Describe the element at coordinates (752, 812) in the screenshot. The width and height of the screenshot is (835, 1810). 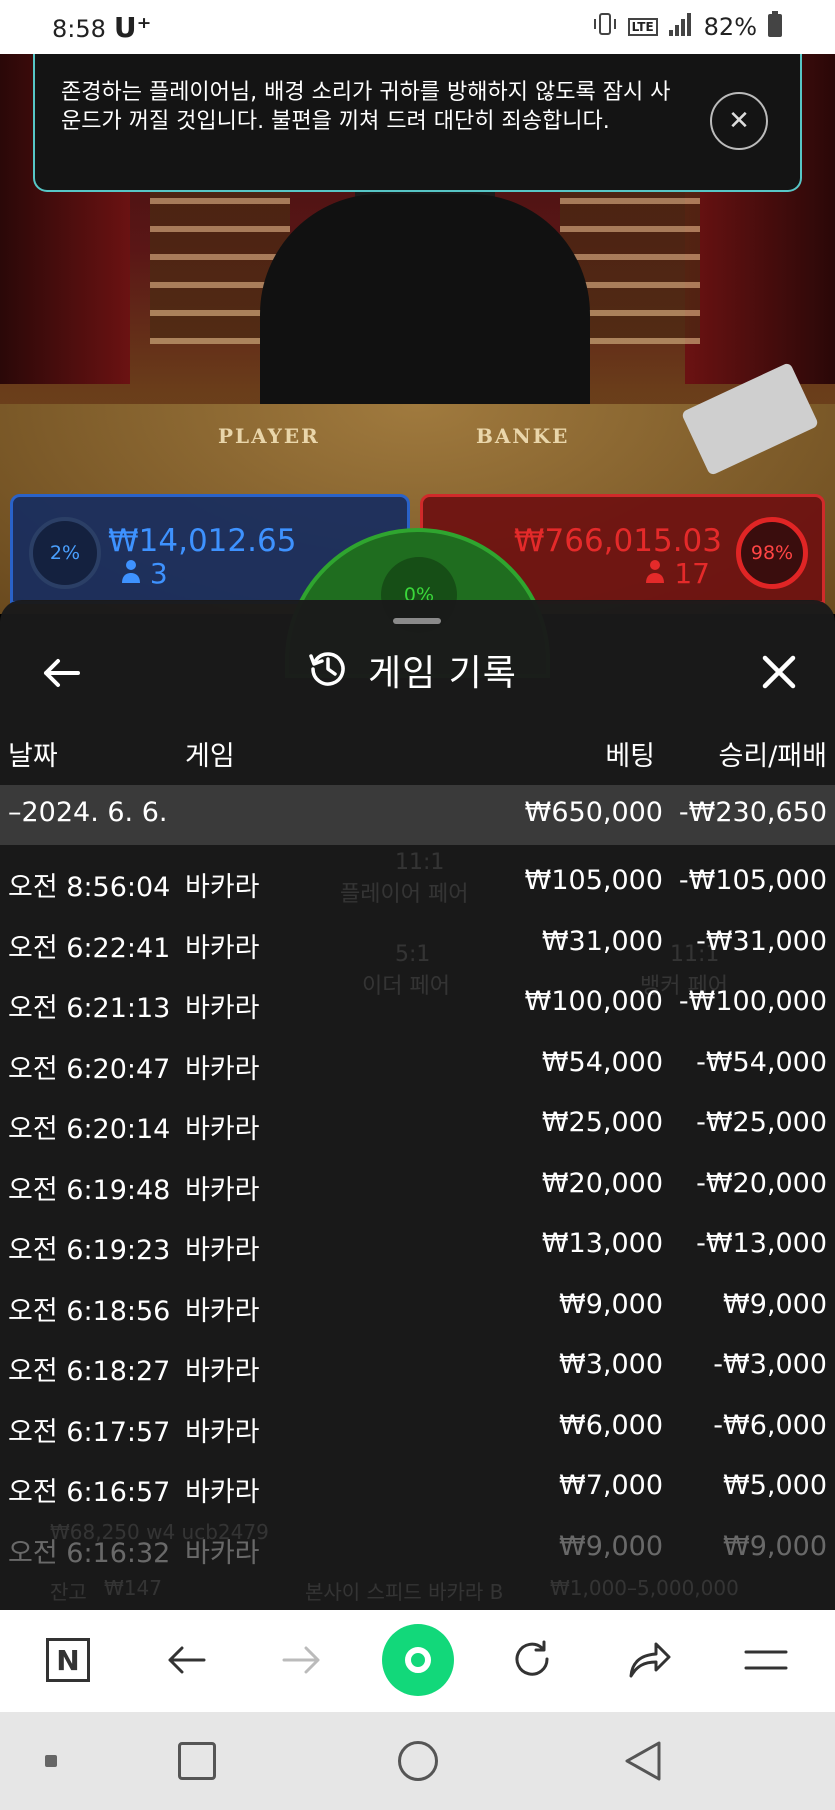
I see `date-group-winloss: -₩230,650` at that location.